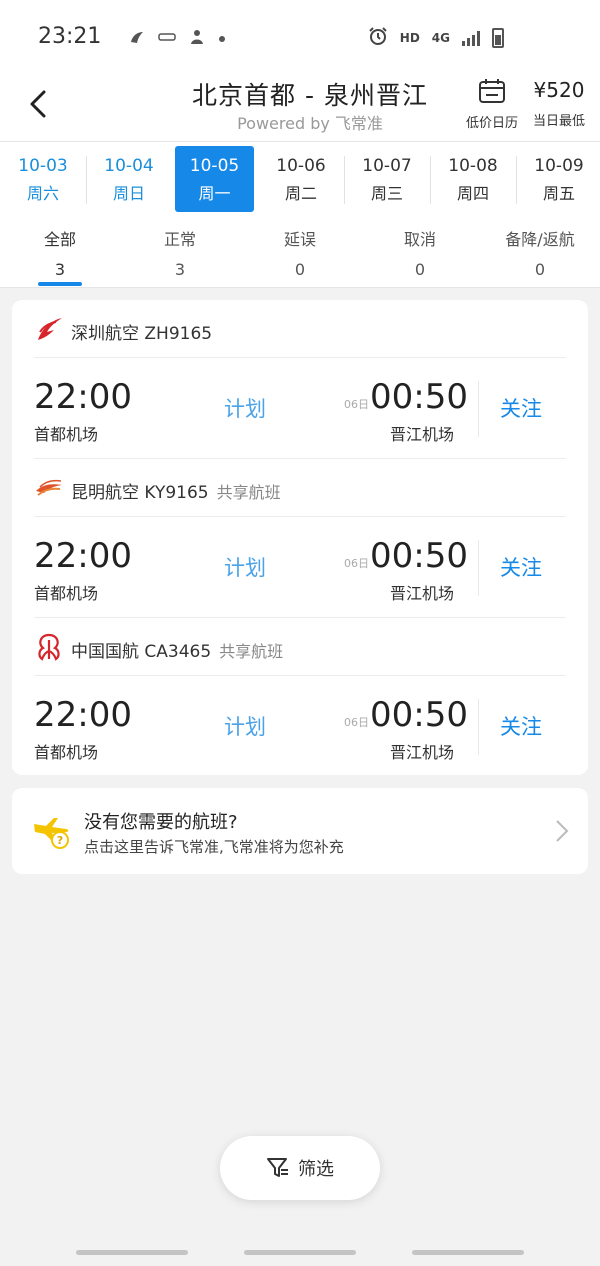  Describe the element at coordinates (472, 193) in the screenshot. I see `weekday-label: 周四` at that location.